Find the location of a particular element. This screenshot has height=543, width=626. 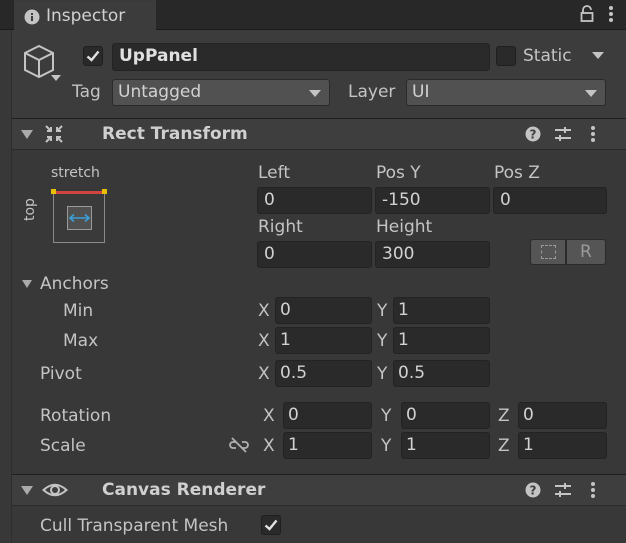

anchor-preset-side-label: top is located at coordinates (30, 209).